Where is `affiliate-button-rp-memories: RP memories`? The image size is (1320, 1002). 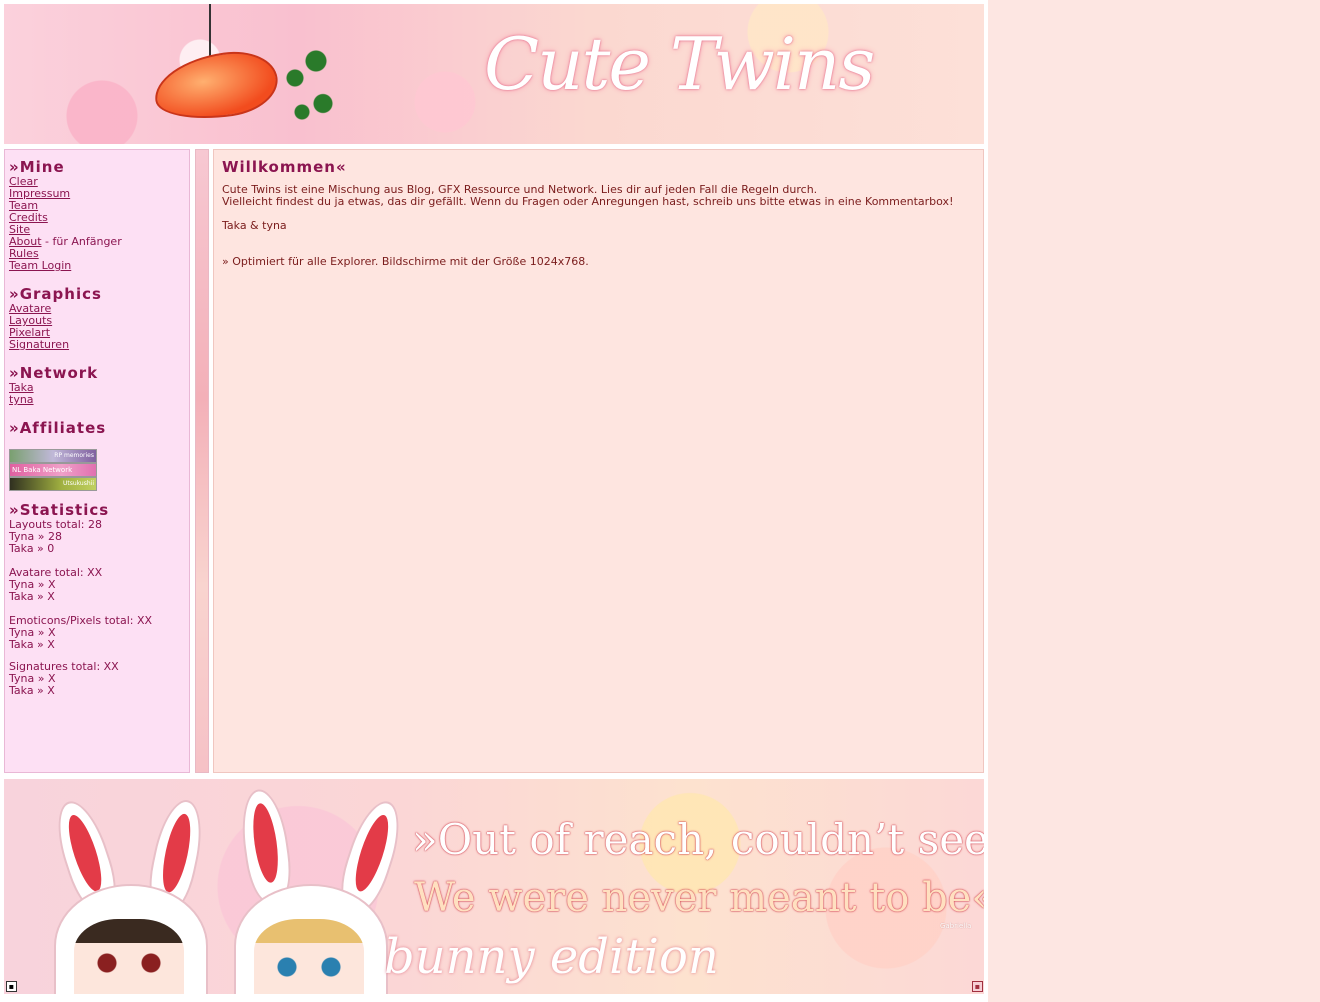
affiliate-button-rp-memories: RP memories is located at coordinates (53, 456).